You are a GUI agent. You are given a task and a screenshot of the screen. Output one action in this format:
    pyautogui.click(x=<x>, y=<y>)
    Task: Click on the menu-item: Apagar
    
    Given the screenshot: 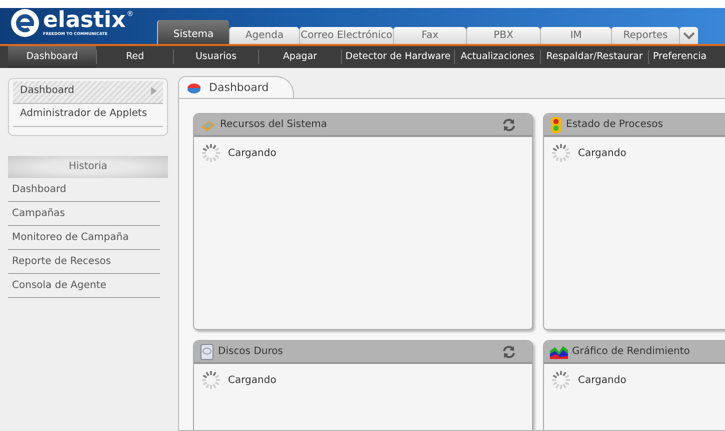 What is the action you would take?
    pyautogui.click(x=299, y=57)
    